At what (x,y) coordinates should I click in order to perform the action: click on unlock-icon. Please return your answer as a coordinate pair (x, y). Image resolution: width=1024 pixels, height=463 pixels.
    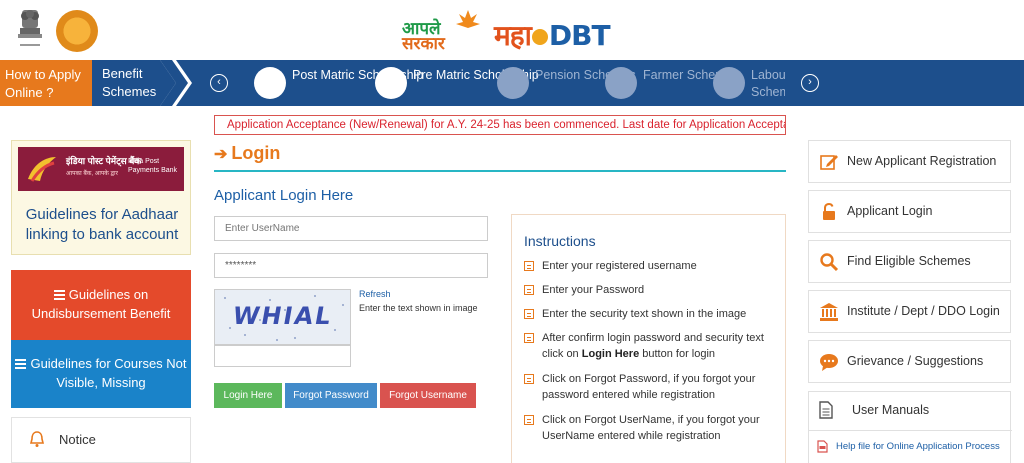
    Looking at the image, I should click on (829, 211).